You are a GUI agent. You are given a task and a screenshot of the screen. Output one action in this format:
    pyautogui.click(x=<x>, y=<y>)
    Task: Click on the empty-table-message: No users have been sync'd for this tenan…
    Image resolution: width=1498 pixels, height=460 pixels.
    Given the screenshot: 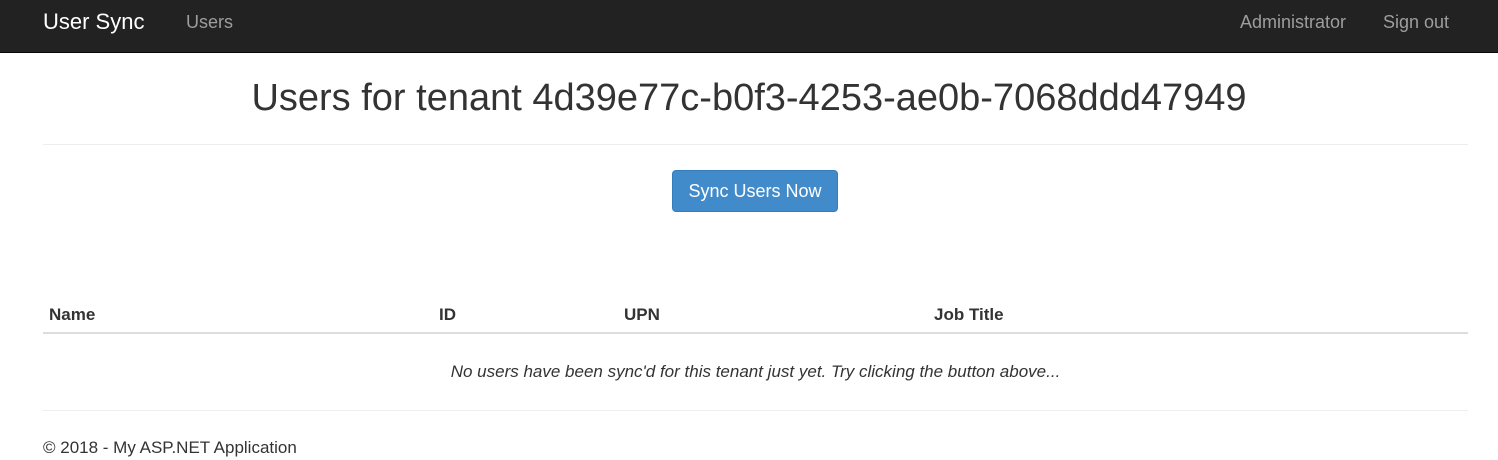 What is the action you would take?
    pyautogui.click(x=755, y=371)
    